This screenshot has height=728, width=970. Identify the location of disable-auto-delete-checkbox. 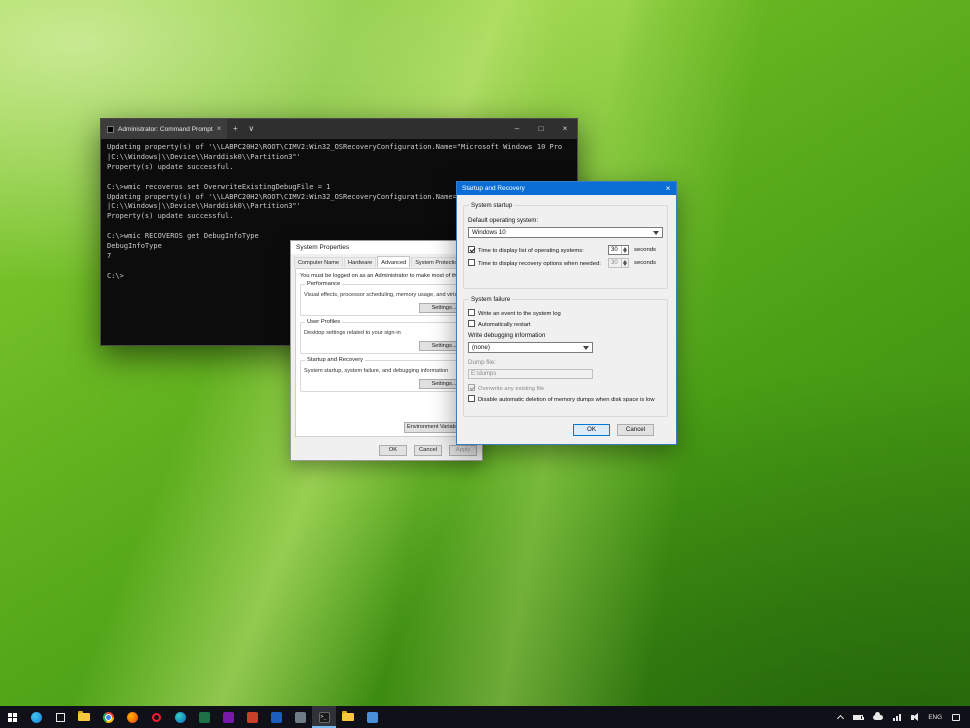
(471, 398).